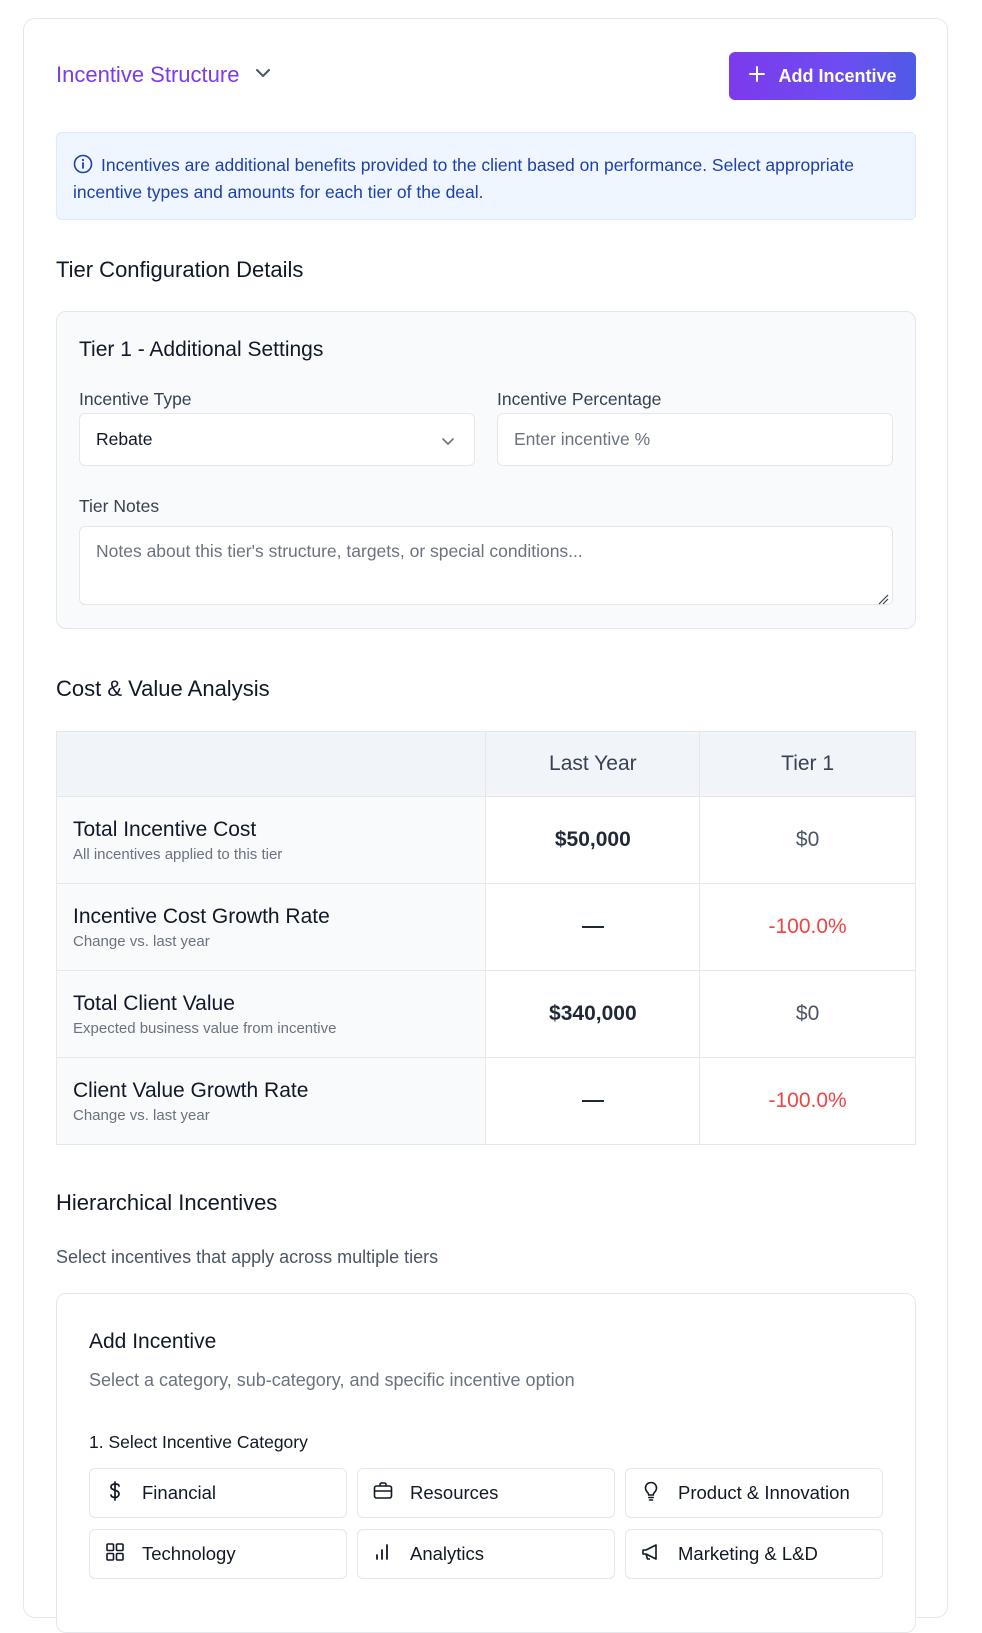  I want to click on bar-chart-icon, so click(383, 1554).